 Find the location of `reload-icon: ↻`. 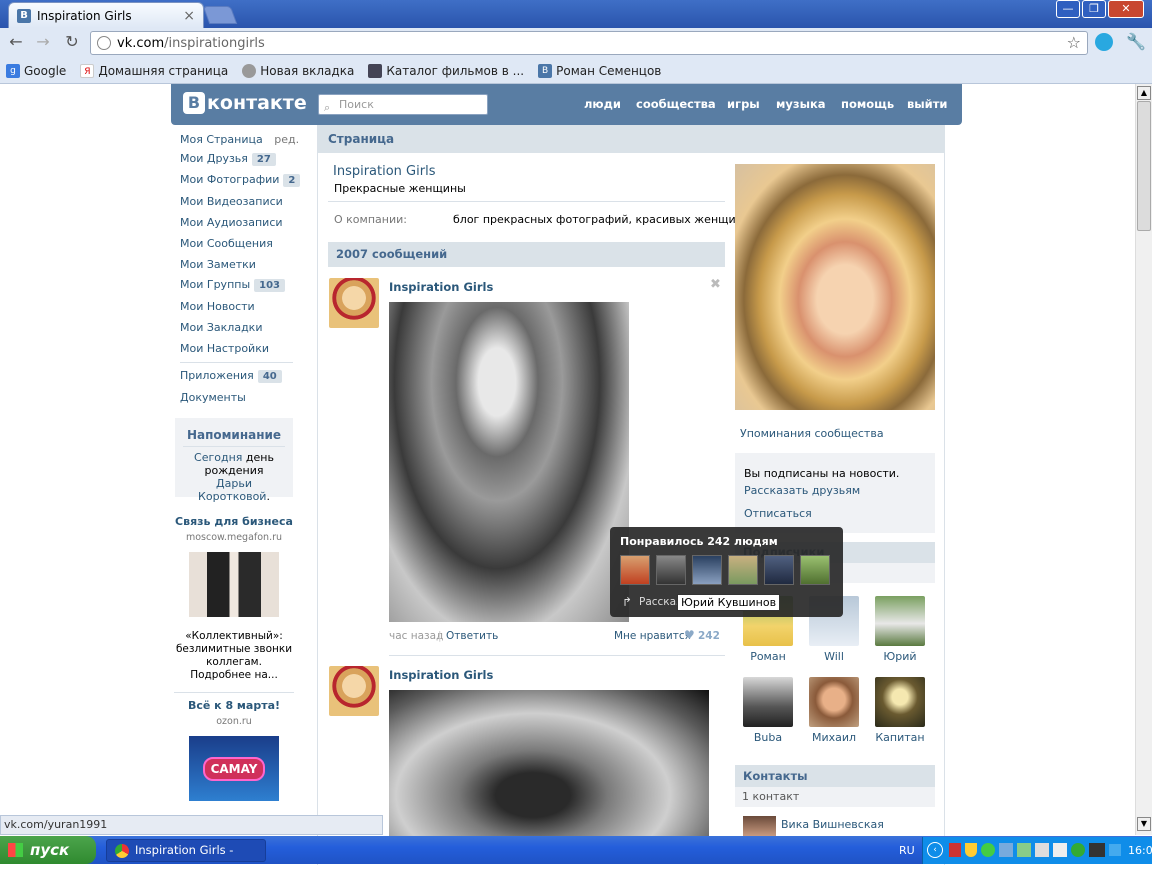

reload-icon: ↻ is located at coordinates (72, 42).